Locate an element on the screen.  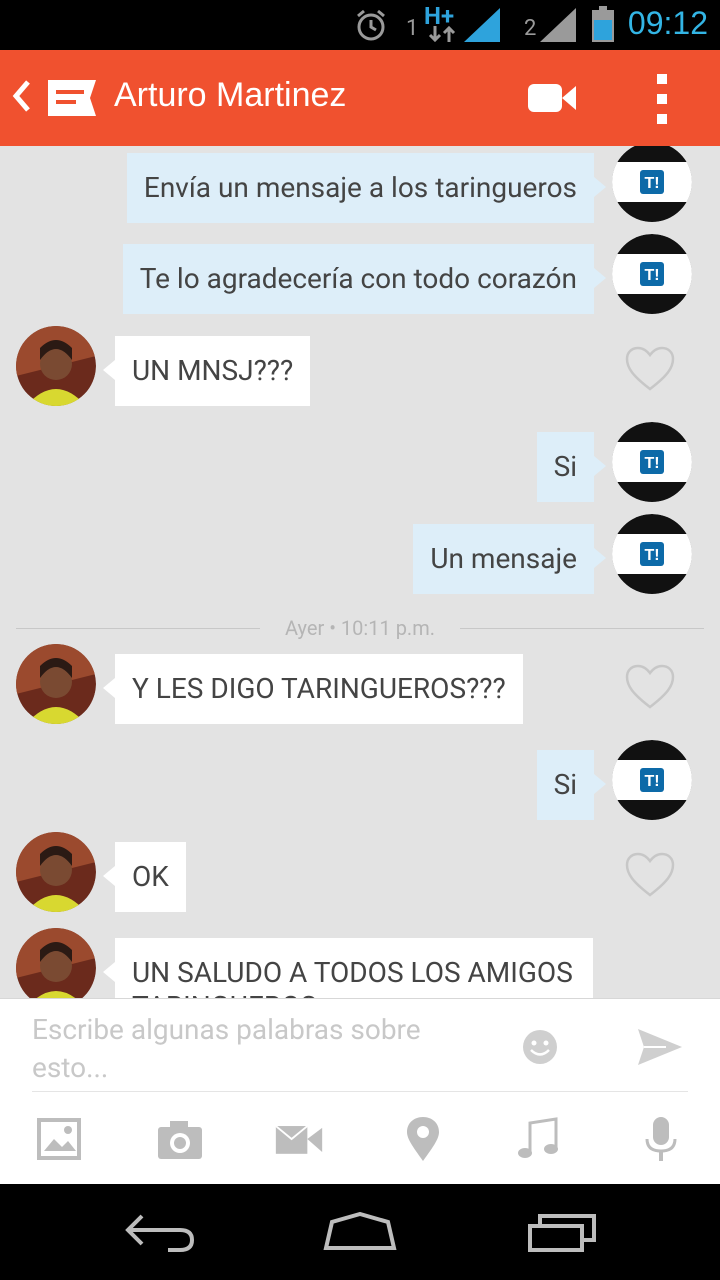
data-arrows-icon is located at coordinates (442, 34).